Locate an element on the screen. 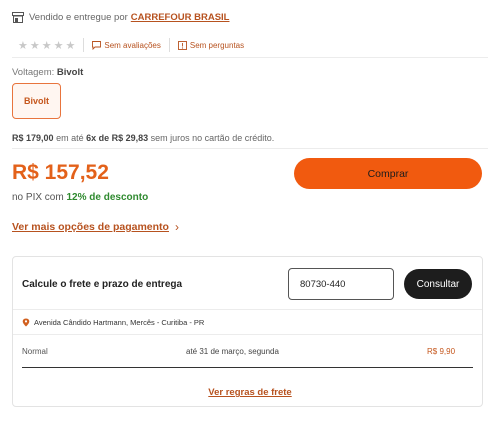  reviews-label: Sem avaliações is located at coordinates (132, 45).